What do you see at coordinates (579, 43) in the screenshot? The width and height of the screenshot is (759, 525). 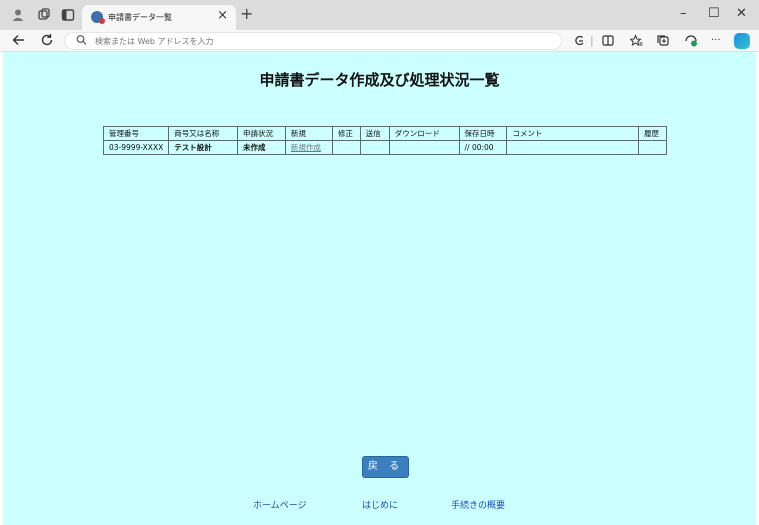 I see `browser-essentials-icon` at bounding box center [579, 43].